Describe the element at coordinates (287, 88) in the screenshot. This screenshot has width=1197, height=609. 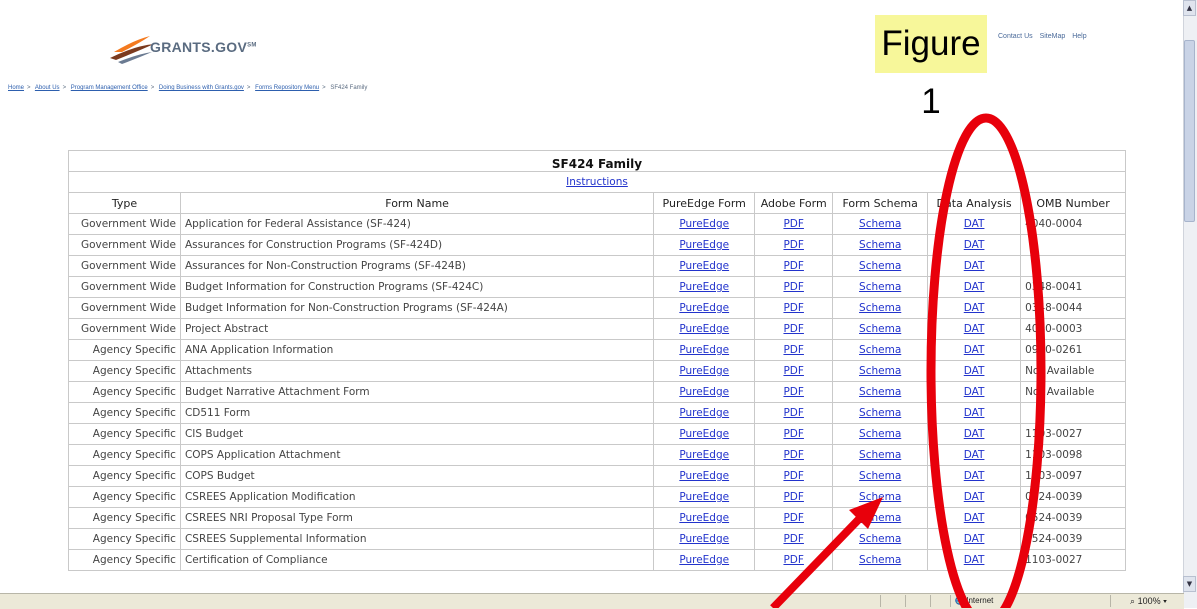
I see `breadcrumb-forms-repository-menu: Forms Repository Menu` at that location.